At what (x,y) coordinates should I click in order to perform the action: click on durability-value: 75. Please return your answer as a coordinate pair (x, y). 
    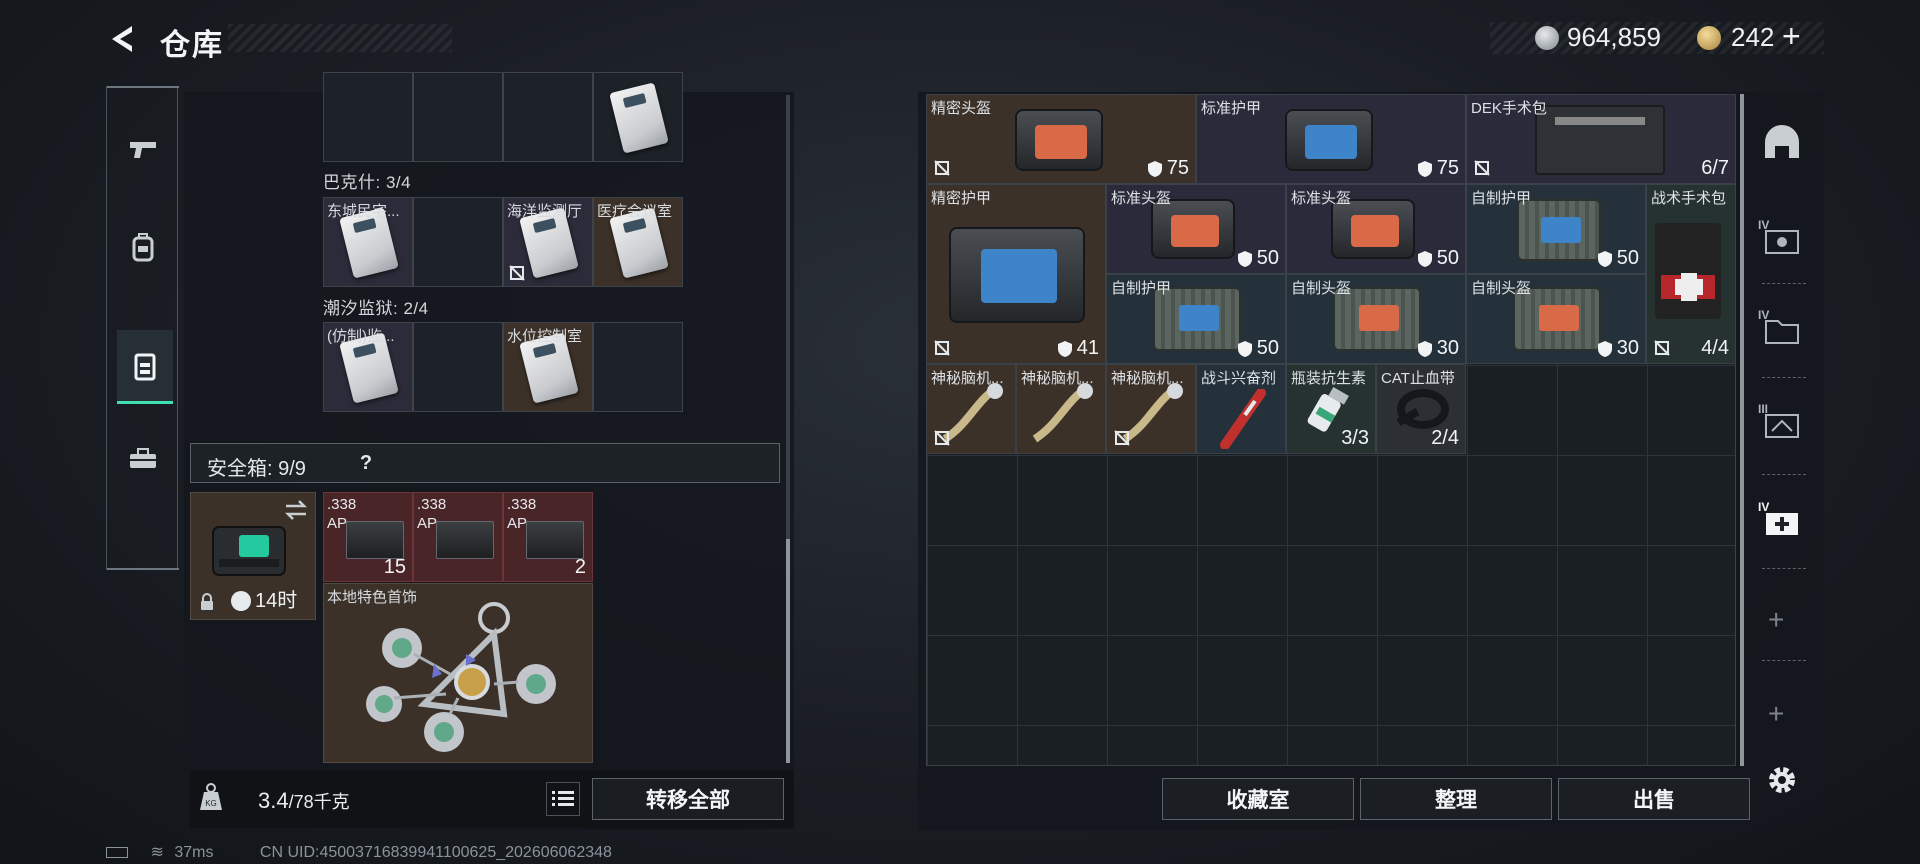
    Looking at the image, I should click on (1447, 168).